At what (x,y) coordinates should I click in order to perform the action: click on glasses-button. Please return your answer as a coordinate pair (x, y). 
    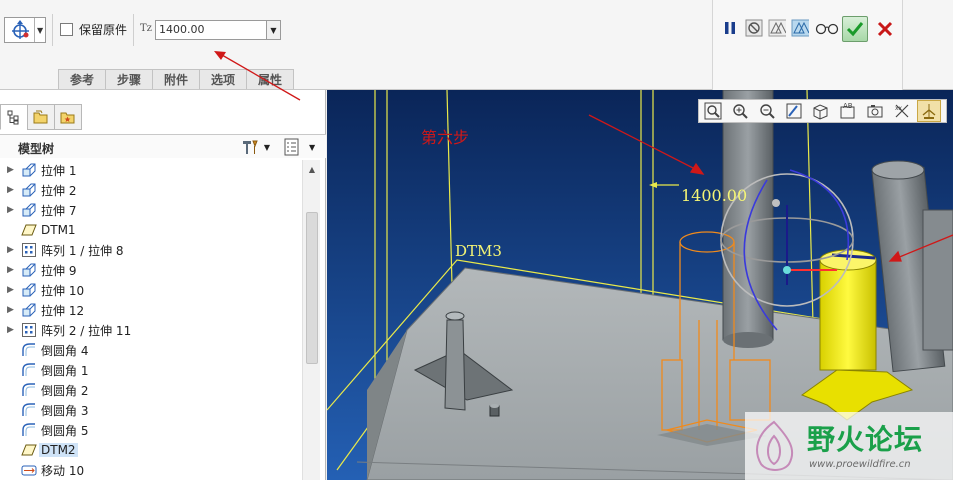
    Looking at the image, I should click on (827, 28).